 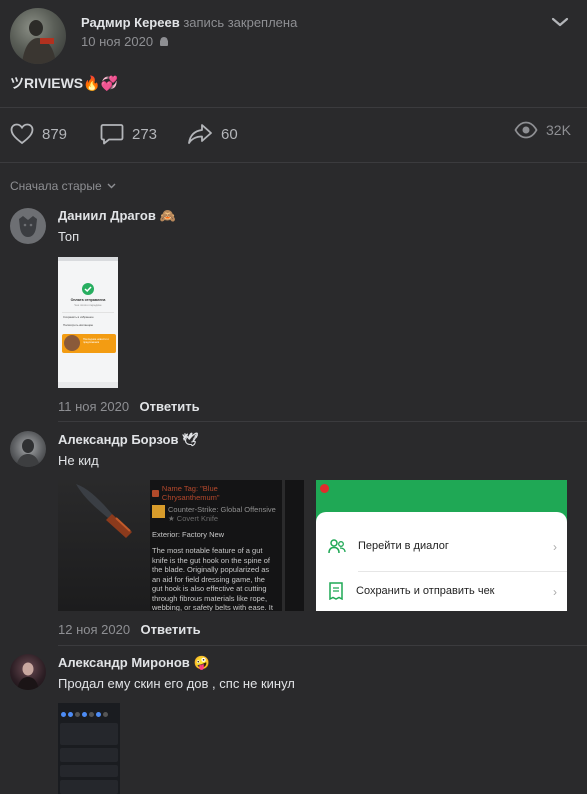 What do you see at coordinates (88, 305) in the screenshot?
I see `attachment-subtitle: Чек готов к передаче` at bounding box center [88, 305].